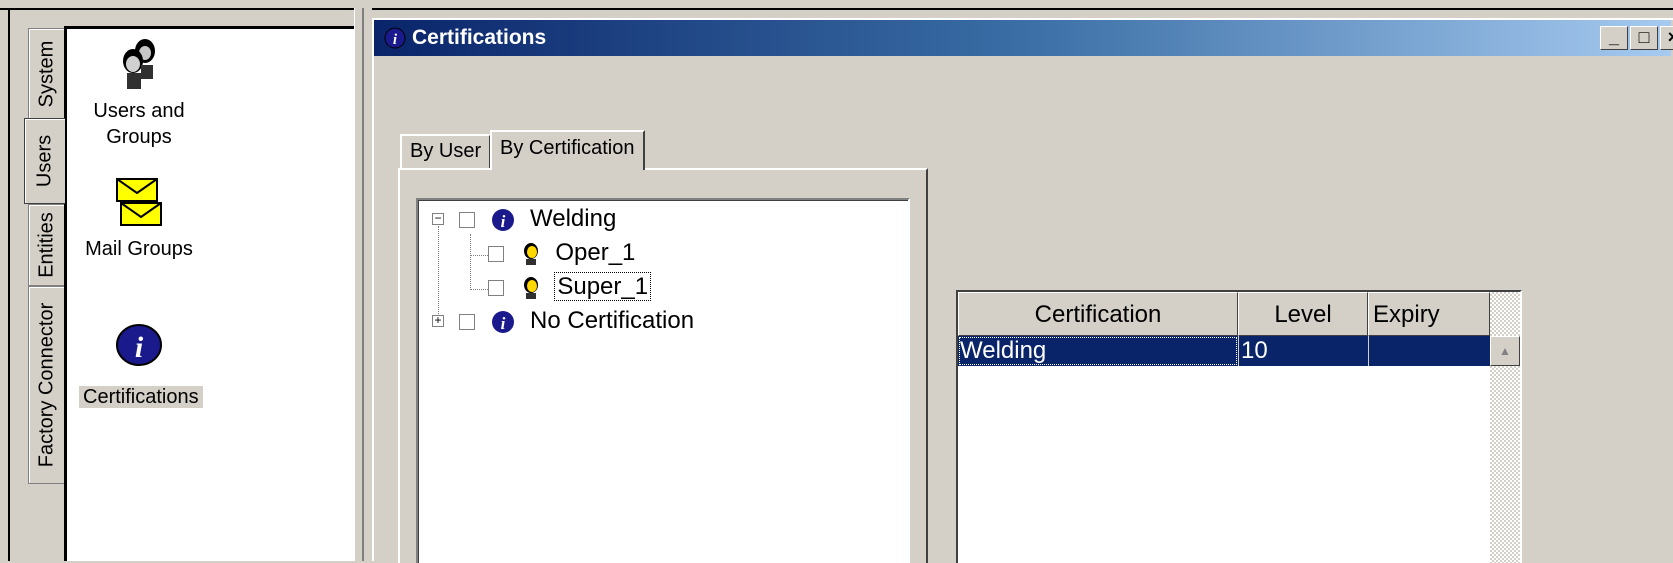 This screenshot has height=563, width=1673. Describe the element at coordinates (139, 249) in the screenshot. I see `mail-groups-label: Mail Groups` at that location.